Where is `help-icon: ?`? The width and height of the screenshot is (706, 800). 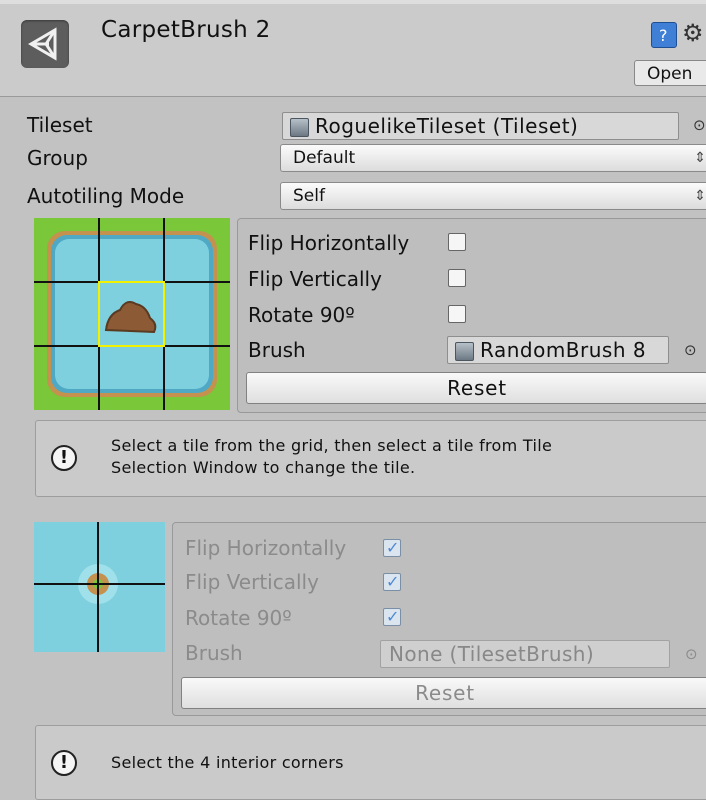
help-icon: ? is located at coordinates (664, 35).